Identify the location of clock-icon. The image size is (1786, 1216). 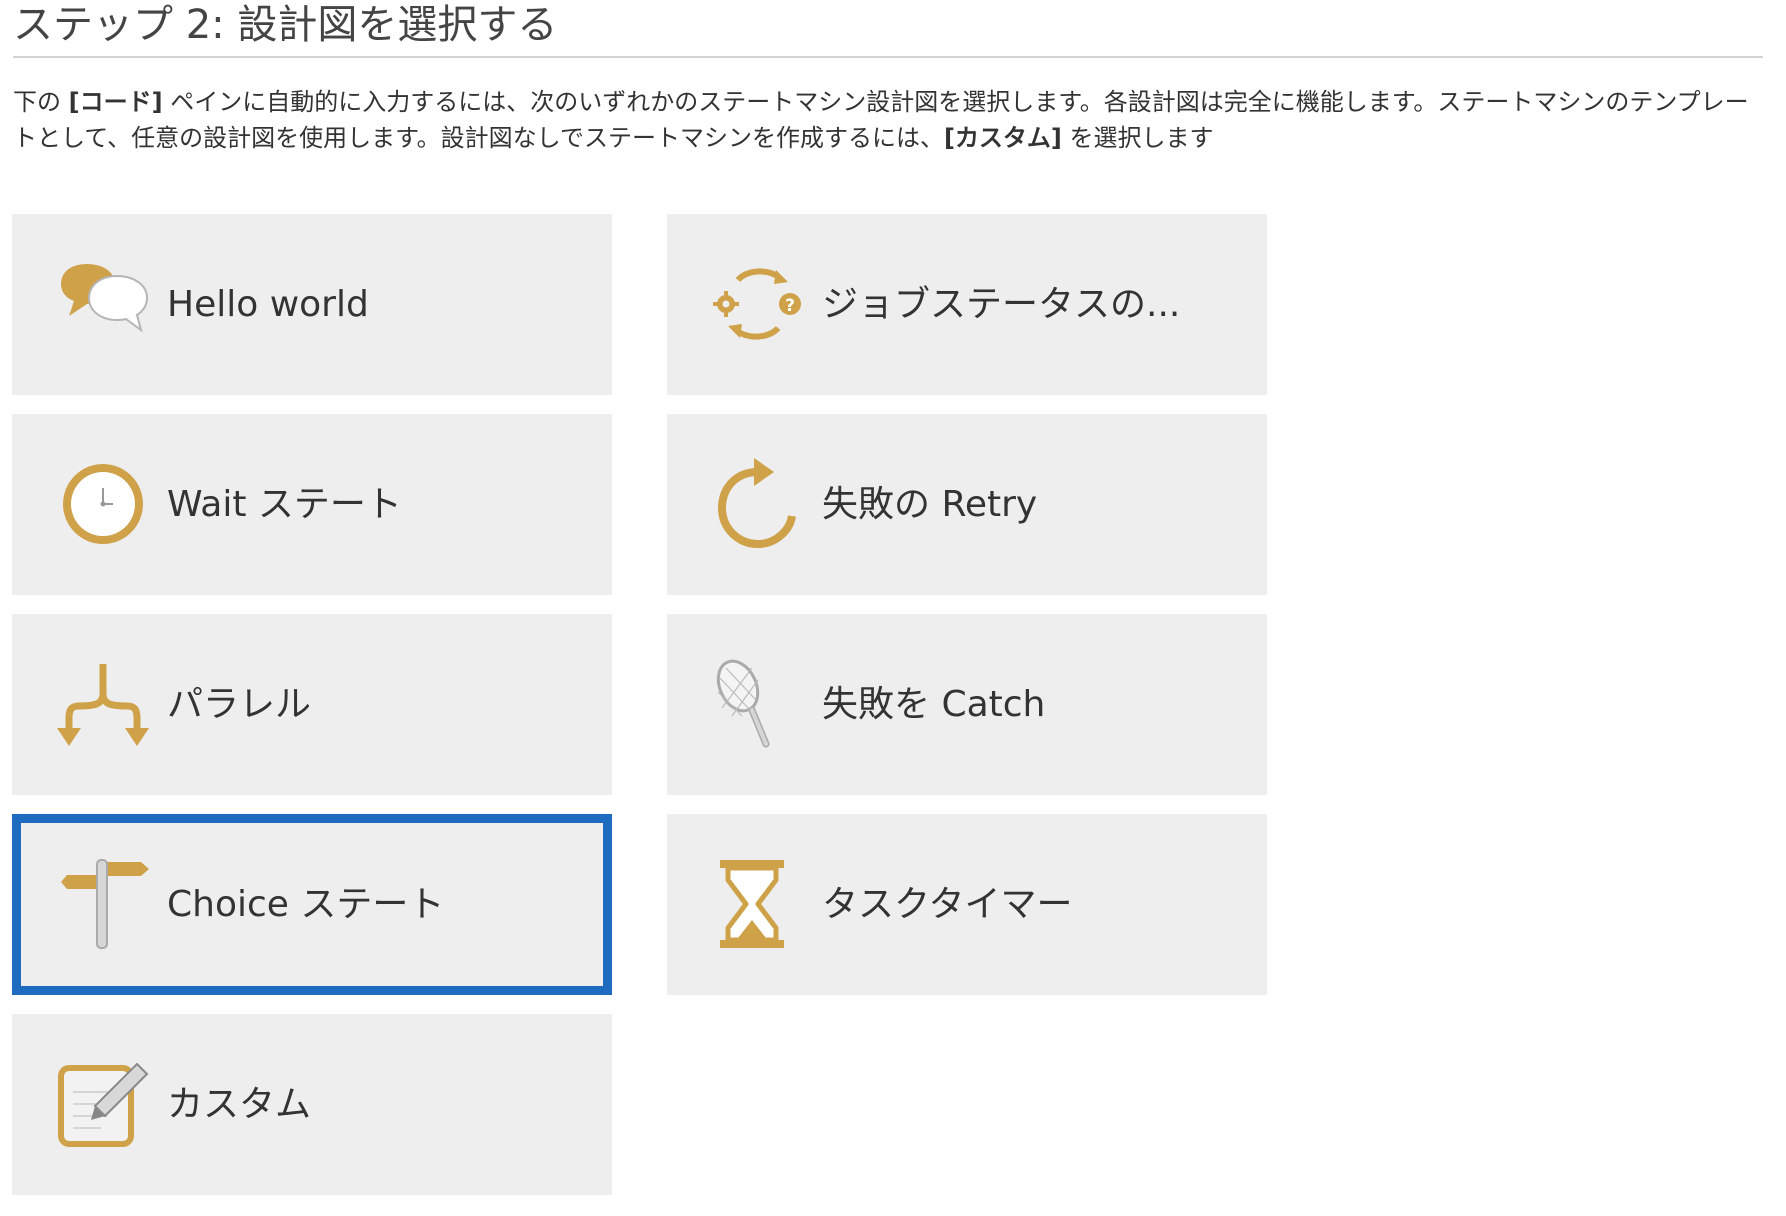
(103, 504).